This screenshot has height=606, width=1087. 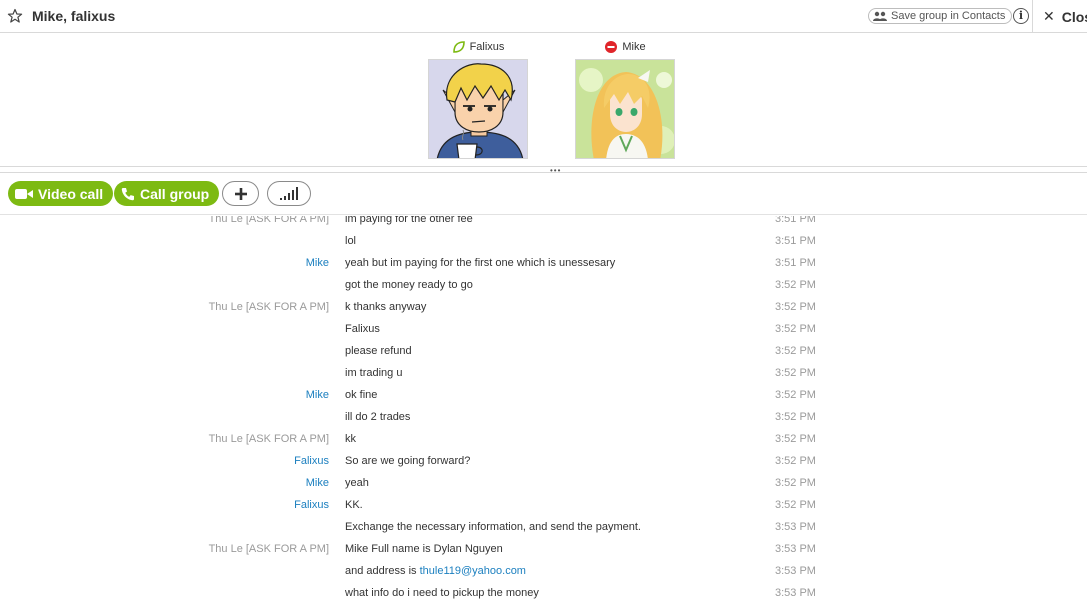 I want to click on participant-name-row: Falixus, so click(x=478, y=47).